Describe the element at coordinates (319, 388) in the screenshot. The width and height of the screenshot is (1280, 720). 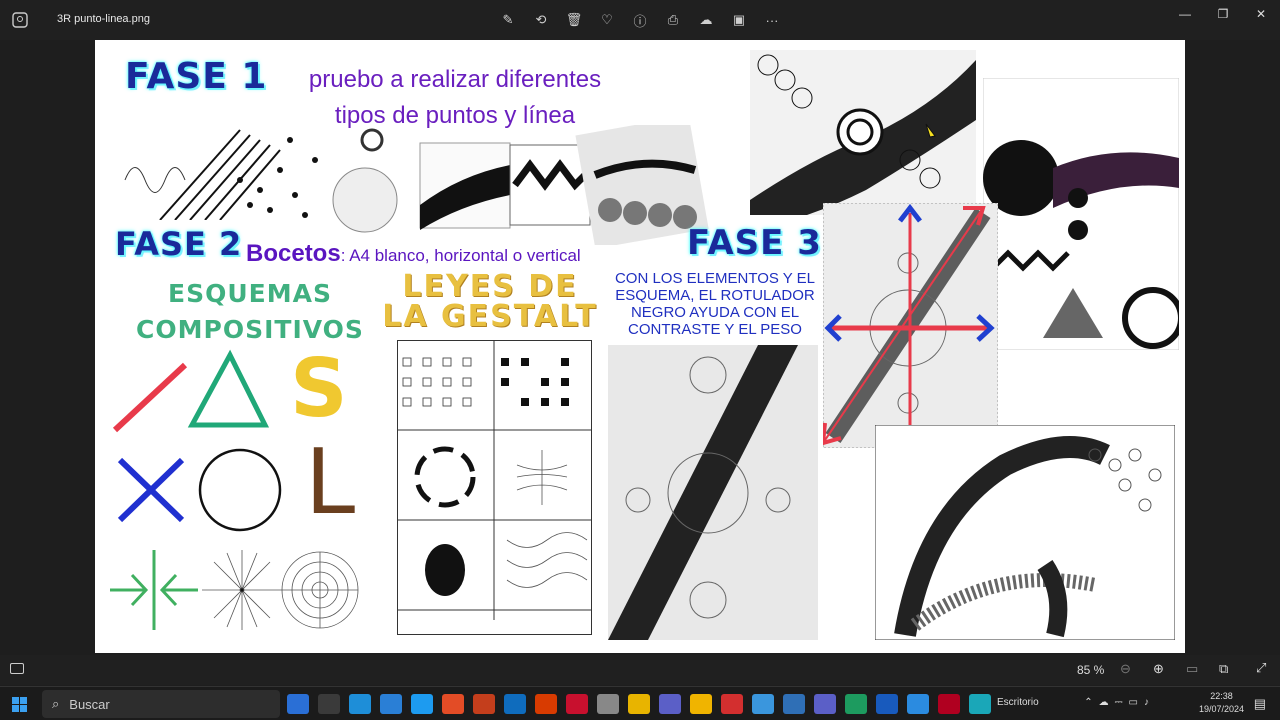
I see `s-scheme: S` at that location.